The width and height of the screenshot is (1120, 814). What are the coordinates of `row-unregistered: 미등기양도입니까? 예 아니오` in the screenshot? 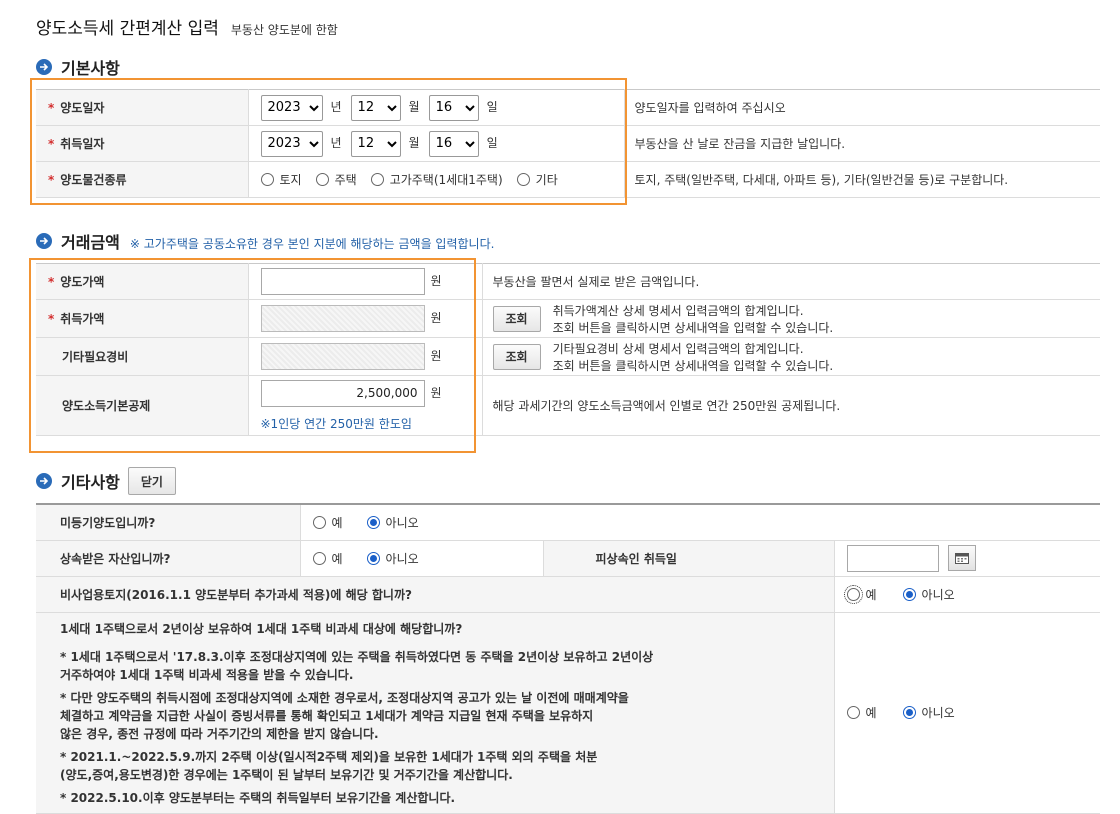 It's located at (568, 522).